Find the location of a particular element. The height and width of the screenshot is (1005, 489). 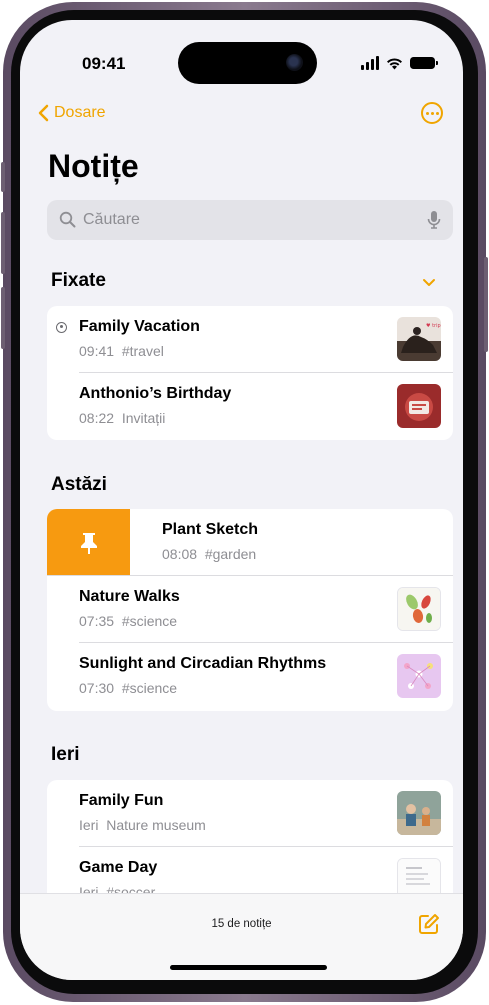

battery-icon is located at coordinates (424, 63).